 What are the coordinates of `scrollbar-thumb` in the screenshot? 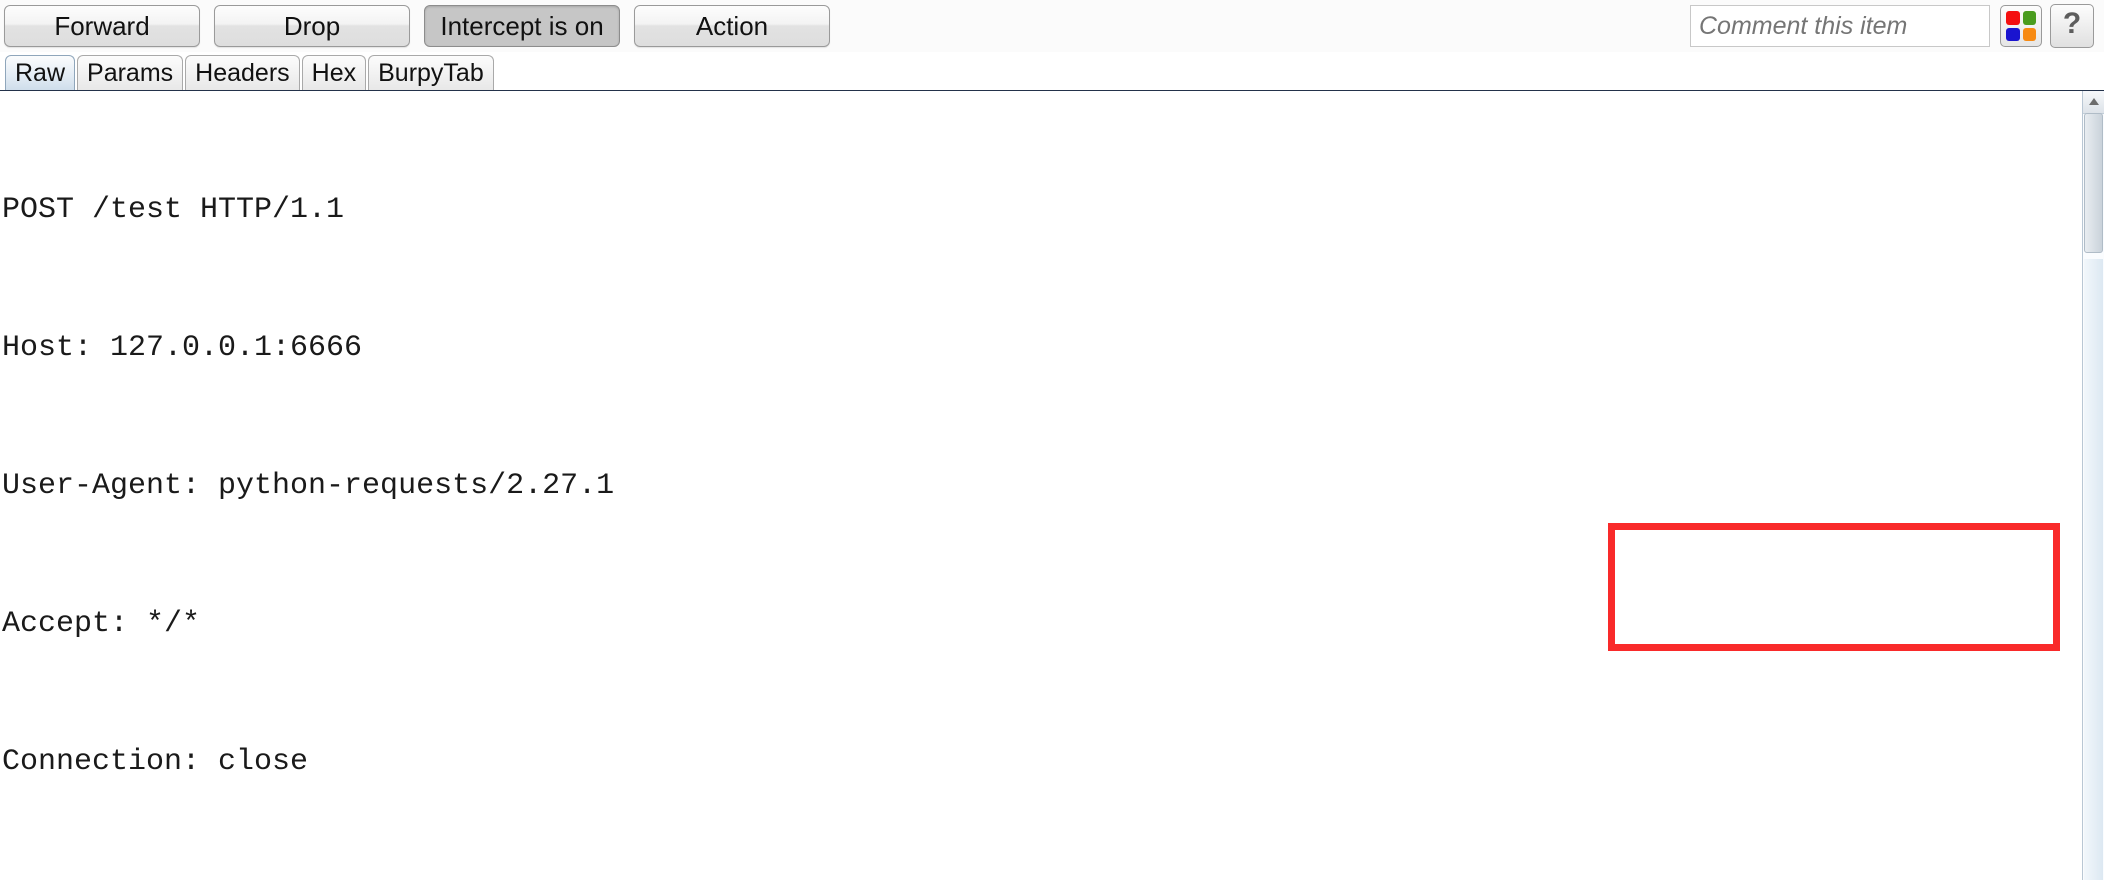 It's located at (2093, 183).